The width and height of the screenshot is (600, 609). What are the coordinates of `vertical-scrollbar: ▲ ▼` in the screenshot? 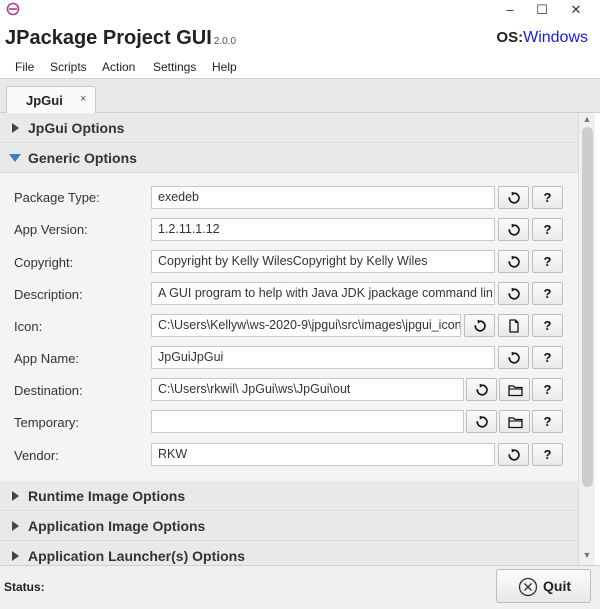 It's located at (586, 339).